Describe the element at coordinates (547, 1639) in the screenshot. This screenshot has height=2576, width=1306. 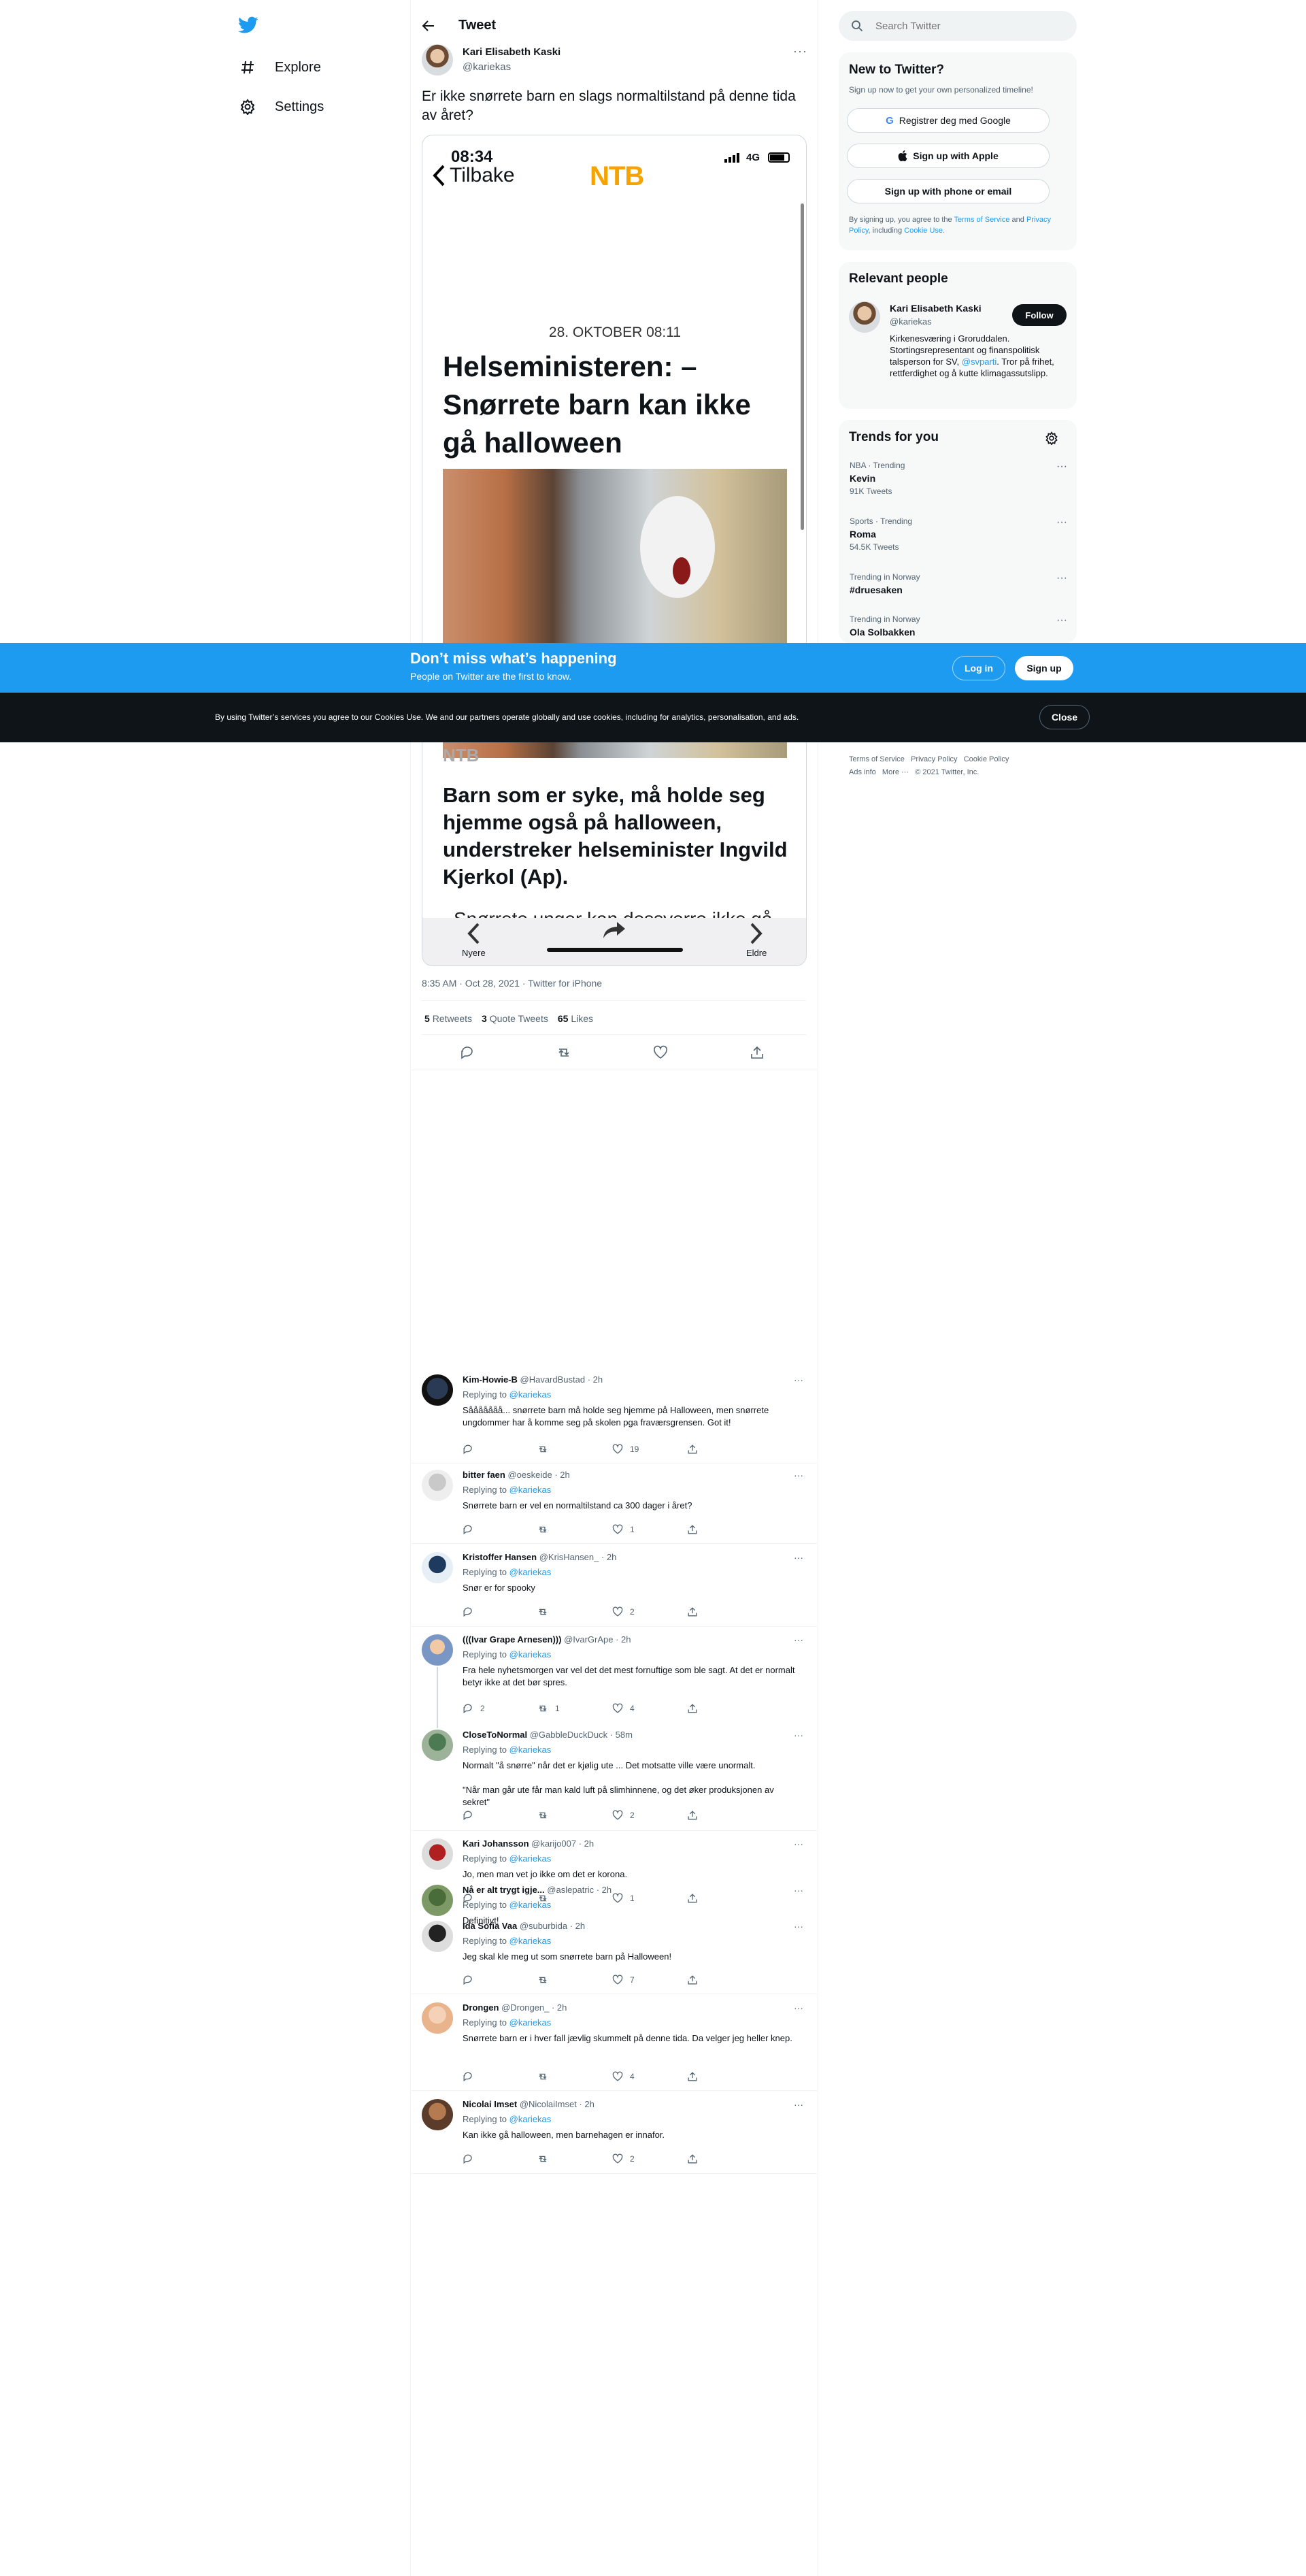
I see `reply-author: (((Ivar Grape Arnesen))) @IvarGrApe · 2h` at that location.